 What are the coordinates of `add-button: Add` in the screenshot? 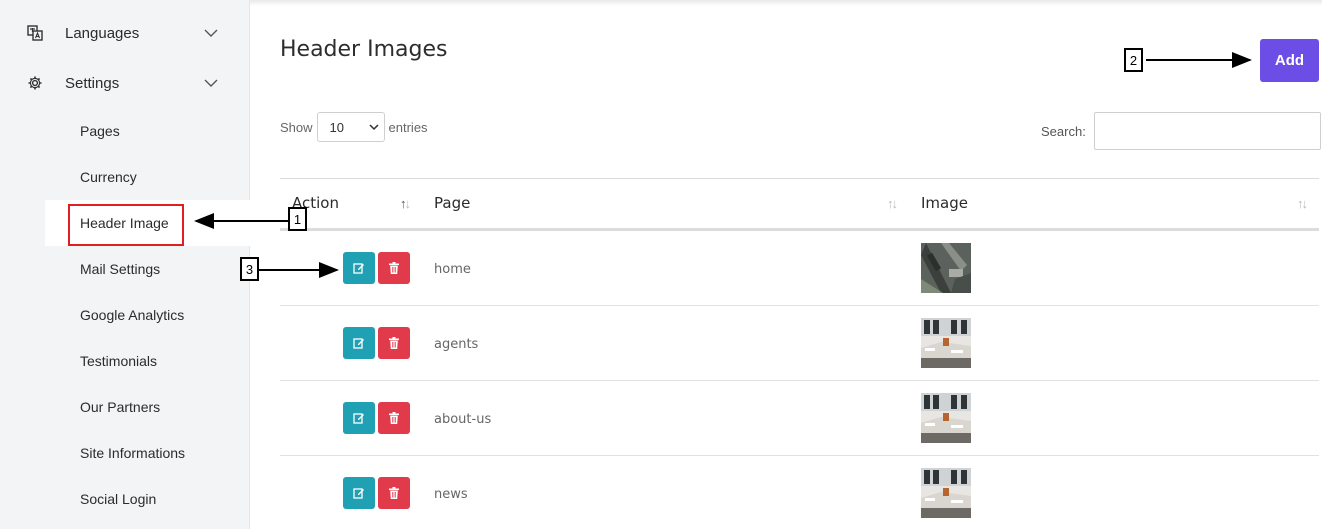 It's located at (1289, 60).